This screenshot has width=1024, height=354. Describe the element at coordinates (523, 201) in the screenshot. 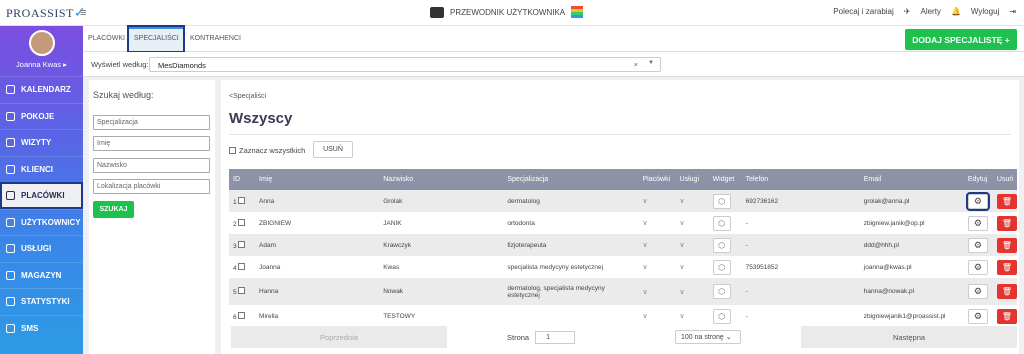

I see `cell-specialization: dermatolog` at that location.